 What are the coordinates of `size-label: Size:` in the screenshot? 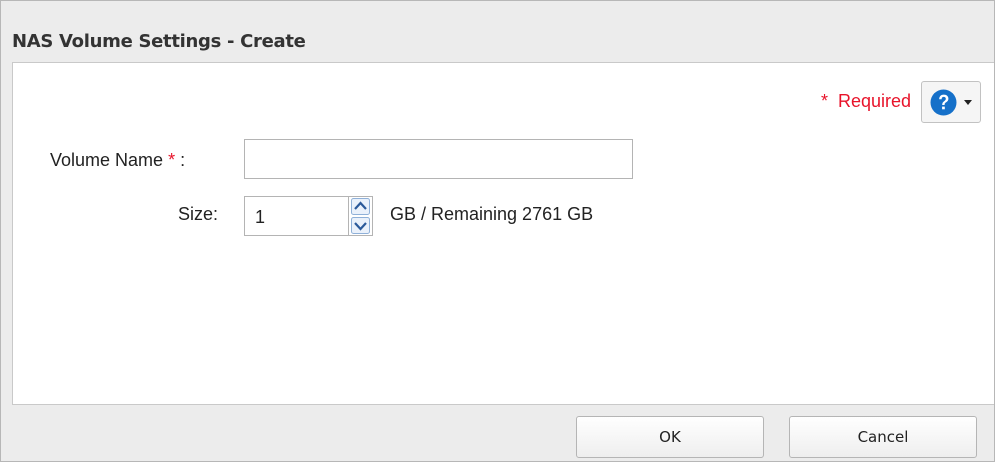 It's located at (198, 214).